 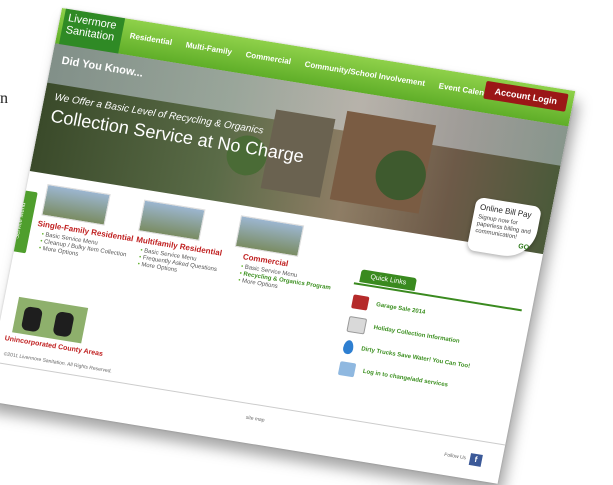 What do you see at coordinates (455, 456) in the screenshot?
I see `follow-us-label: Follow Us` at bounding box center [455, 456].